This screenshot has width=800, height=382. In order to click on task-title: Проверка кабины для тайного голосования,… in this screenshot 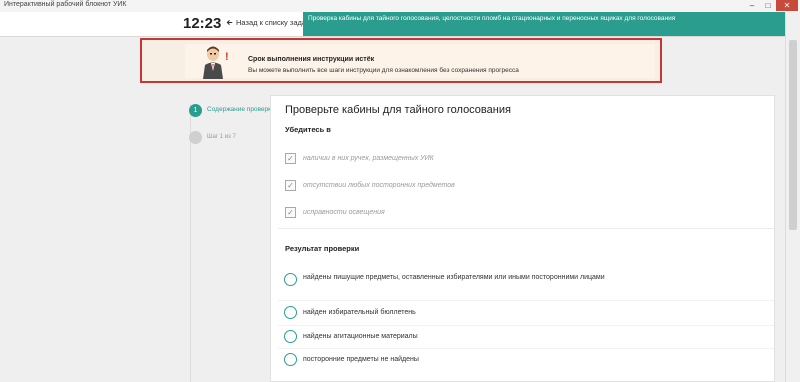, I will do `click(492, 18)`.